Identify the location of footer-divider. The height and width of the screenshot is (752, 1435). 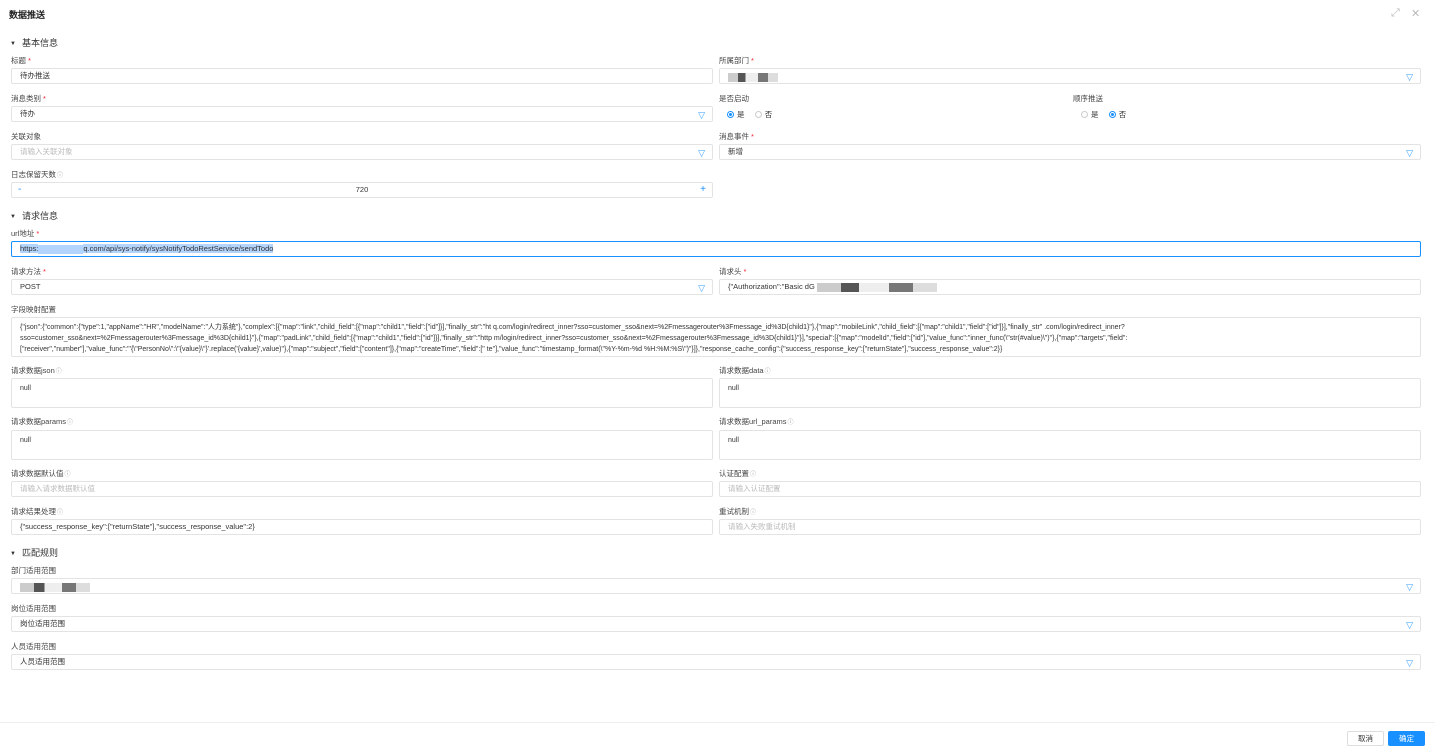
(717, 722).